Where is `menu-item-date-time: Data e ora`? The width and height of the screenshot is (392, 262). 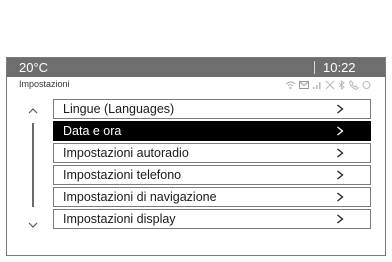
menu-item-date-time: Data e ora is located at coordinates (212, 131).